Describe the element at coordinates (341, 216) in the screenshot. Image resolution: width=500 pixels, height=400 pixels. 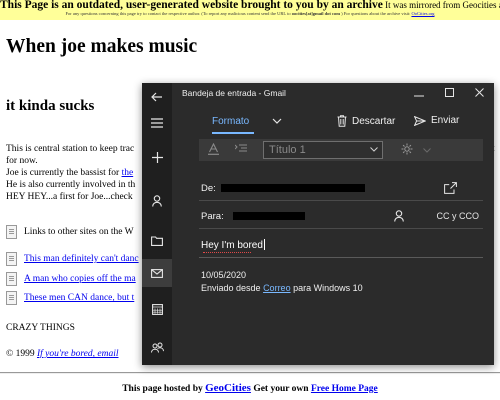
I see `to-field: Para: CC y CCO` at that location.